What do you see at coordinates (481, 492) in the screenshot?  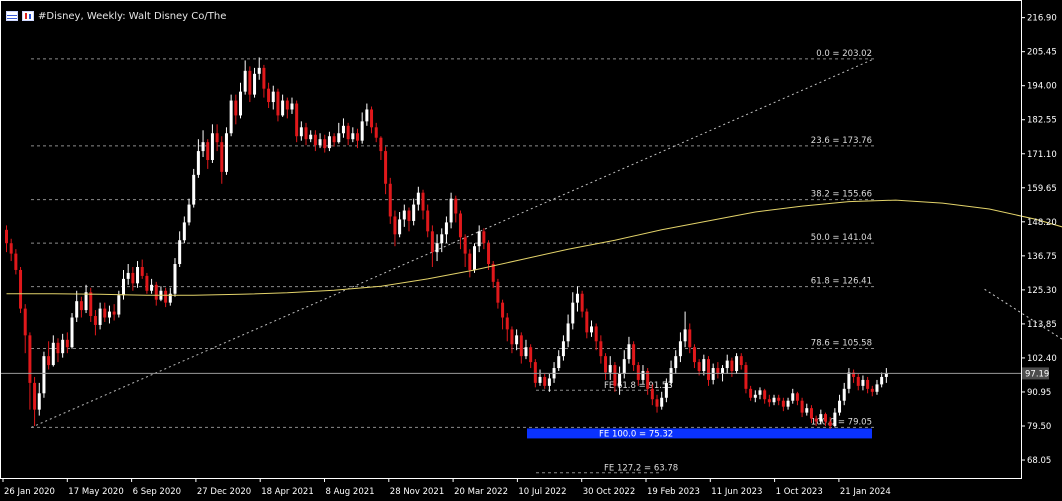 I see `x-tick-label: 20 Mar 2022` at bounding box center [481, 492].